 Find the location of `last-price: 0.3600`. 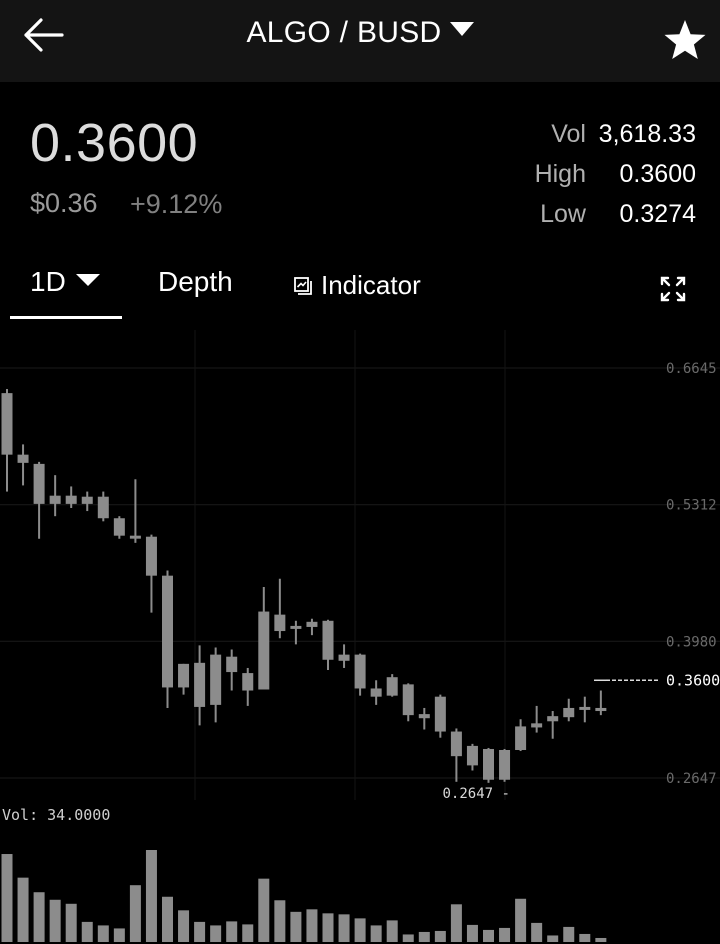

last-price: 0.3600 is located at coordinates (114, 143).